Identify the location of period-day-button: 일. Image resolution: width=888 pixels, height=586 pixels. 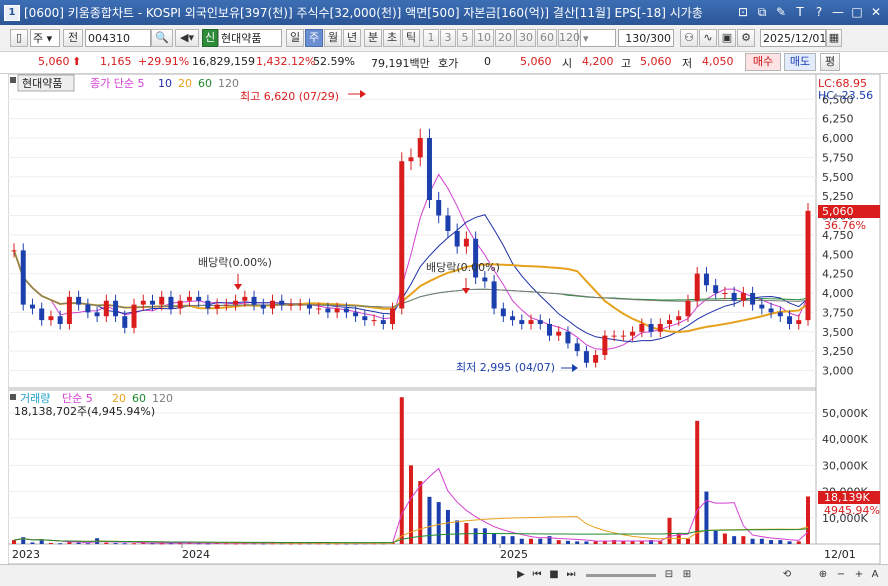
(295, 38).